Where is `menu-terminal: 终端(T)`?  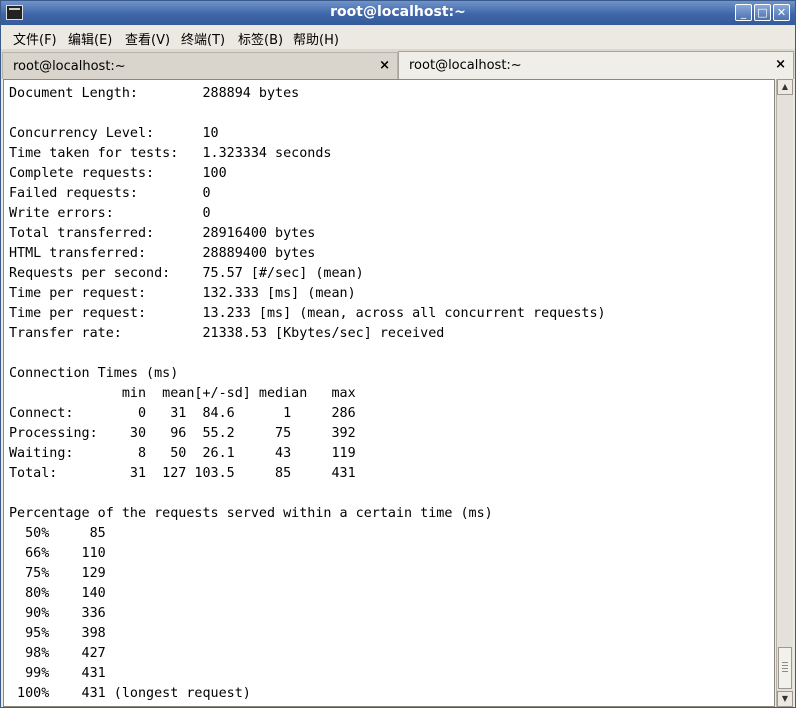 menu-terminal: 终端(T) is located at coordinates (203, 38).